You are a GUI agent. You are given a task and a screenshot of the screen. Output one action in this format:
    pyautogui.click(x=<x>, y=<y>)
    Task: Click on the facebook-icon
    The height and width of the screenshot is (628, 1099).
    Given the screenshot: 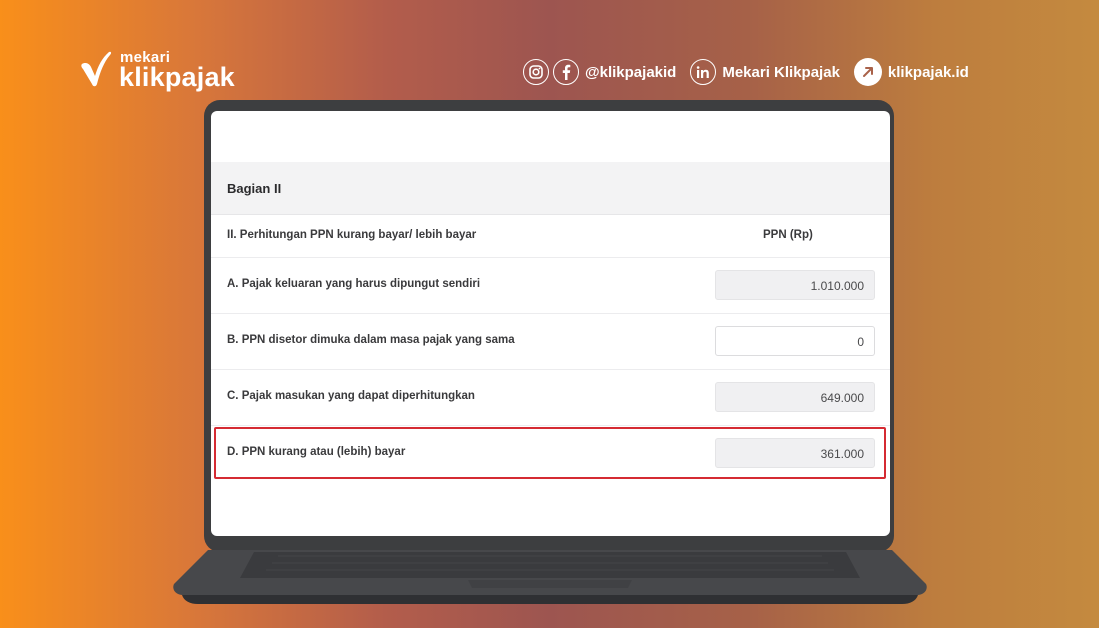 What is the action you would take?
    pyautogui.click(x=566, y=72)
    